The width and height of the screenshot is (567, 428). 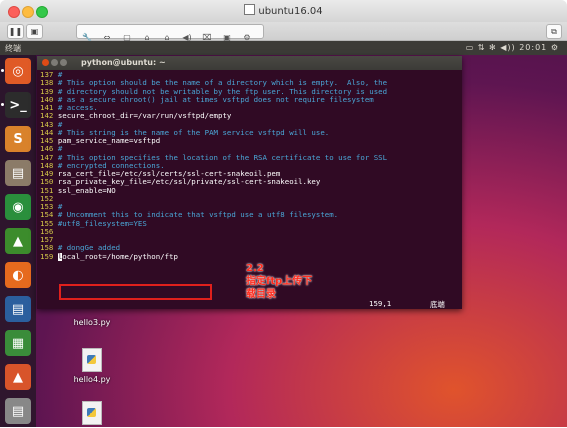 I want to click on terminal-close-icon, so click(x=45, y=62).